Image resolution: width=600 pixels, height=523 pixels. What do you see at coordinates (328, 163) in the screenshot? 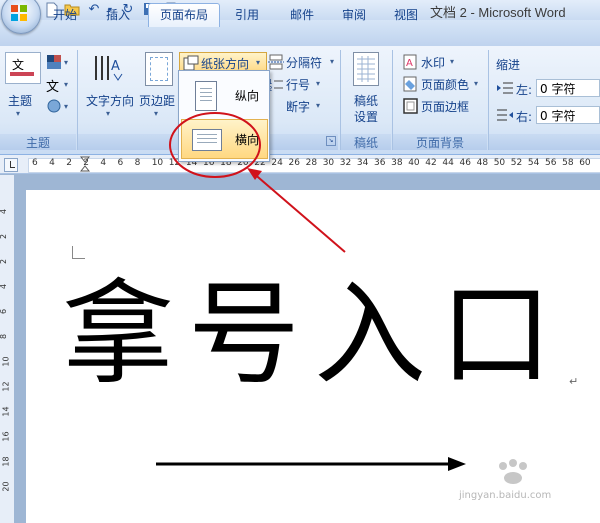
I see `ruler-tick-label: 30` at bounding box center [328, 163].